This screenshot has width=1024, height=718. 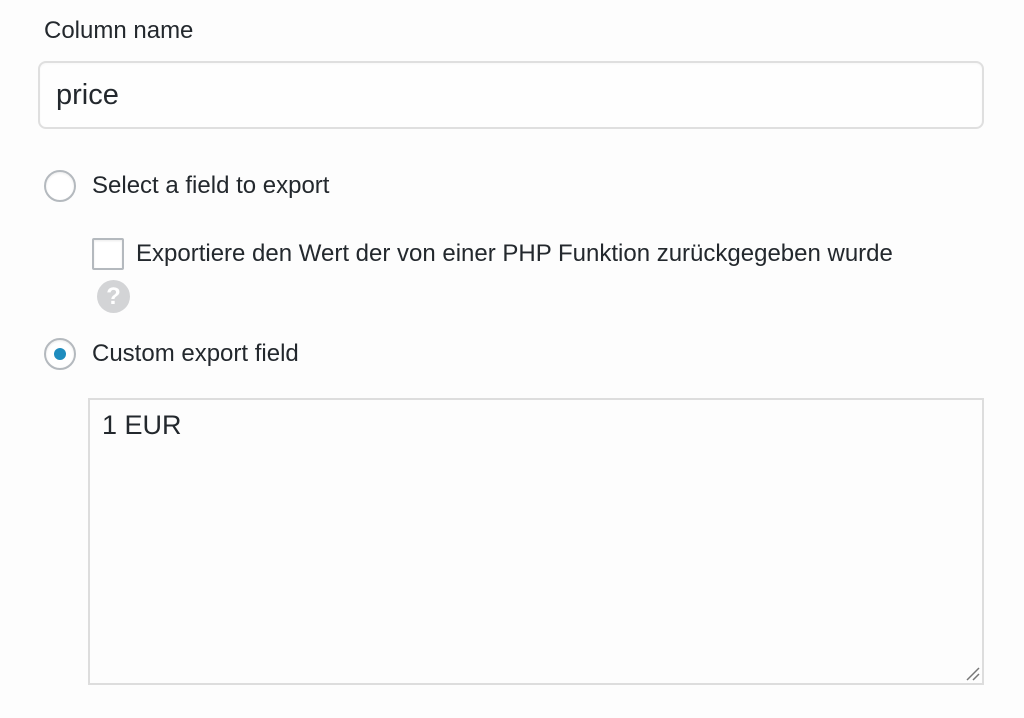 What do you see at coordinates (210, 186) in the screenshot?
I see `select-field-label: Select a field to export` at bounding box center [210, 186].